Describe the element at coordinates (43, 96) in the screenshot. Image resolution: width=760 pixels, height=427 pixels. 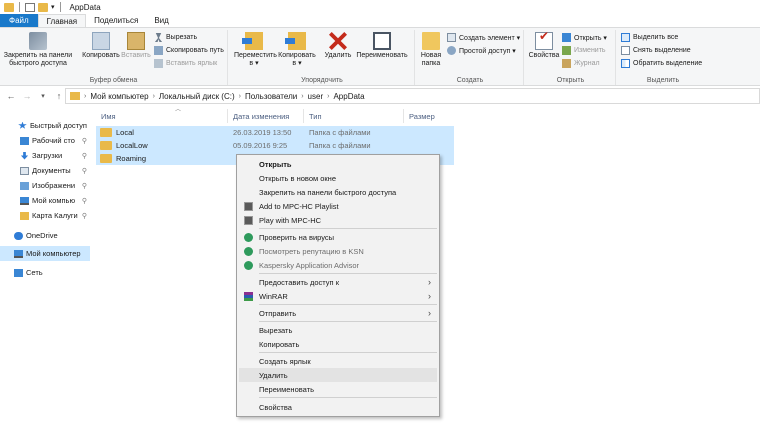
I see `recent-dropdown-icon: ▾` at that location.